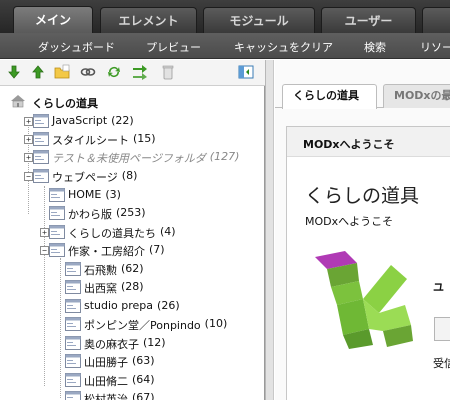 The height and width of the screenshot is (400, 450). I want to click on tab-modules: モジュール, so click(259, 20).